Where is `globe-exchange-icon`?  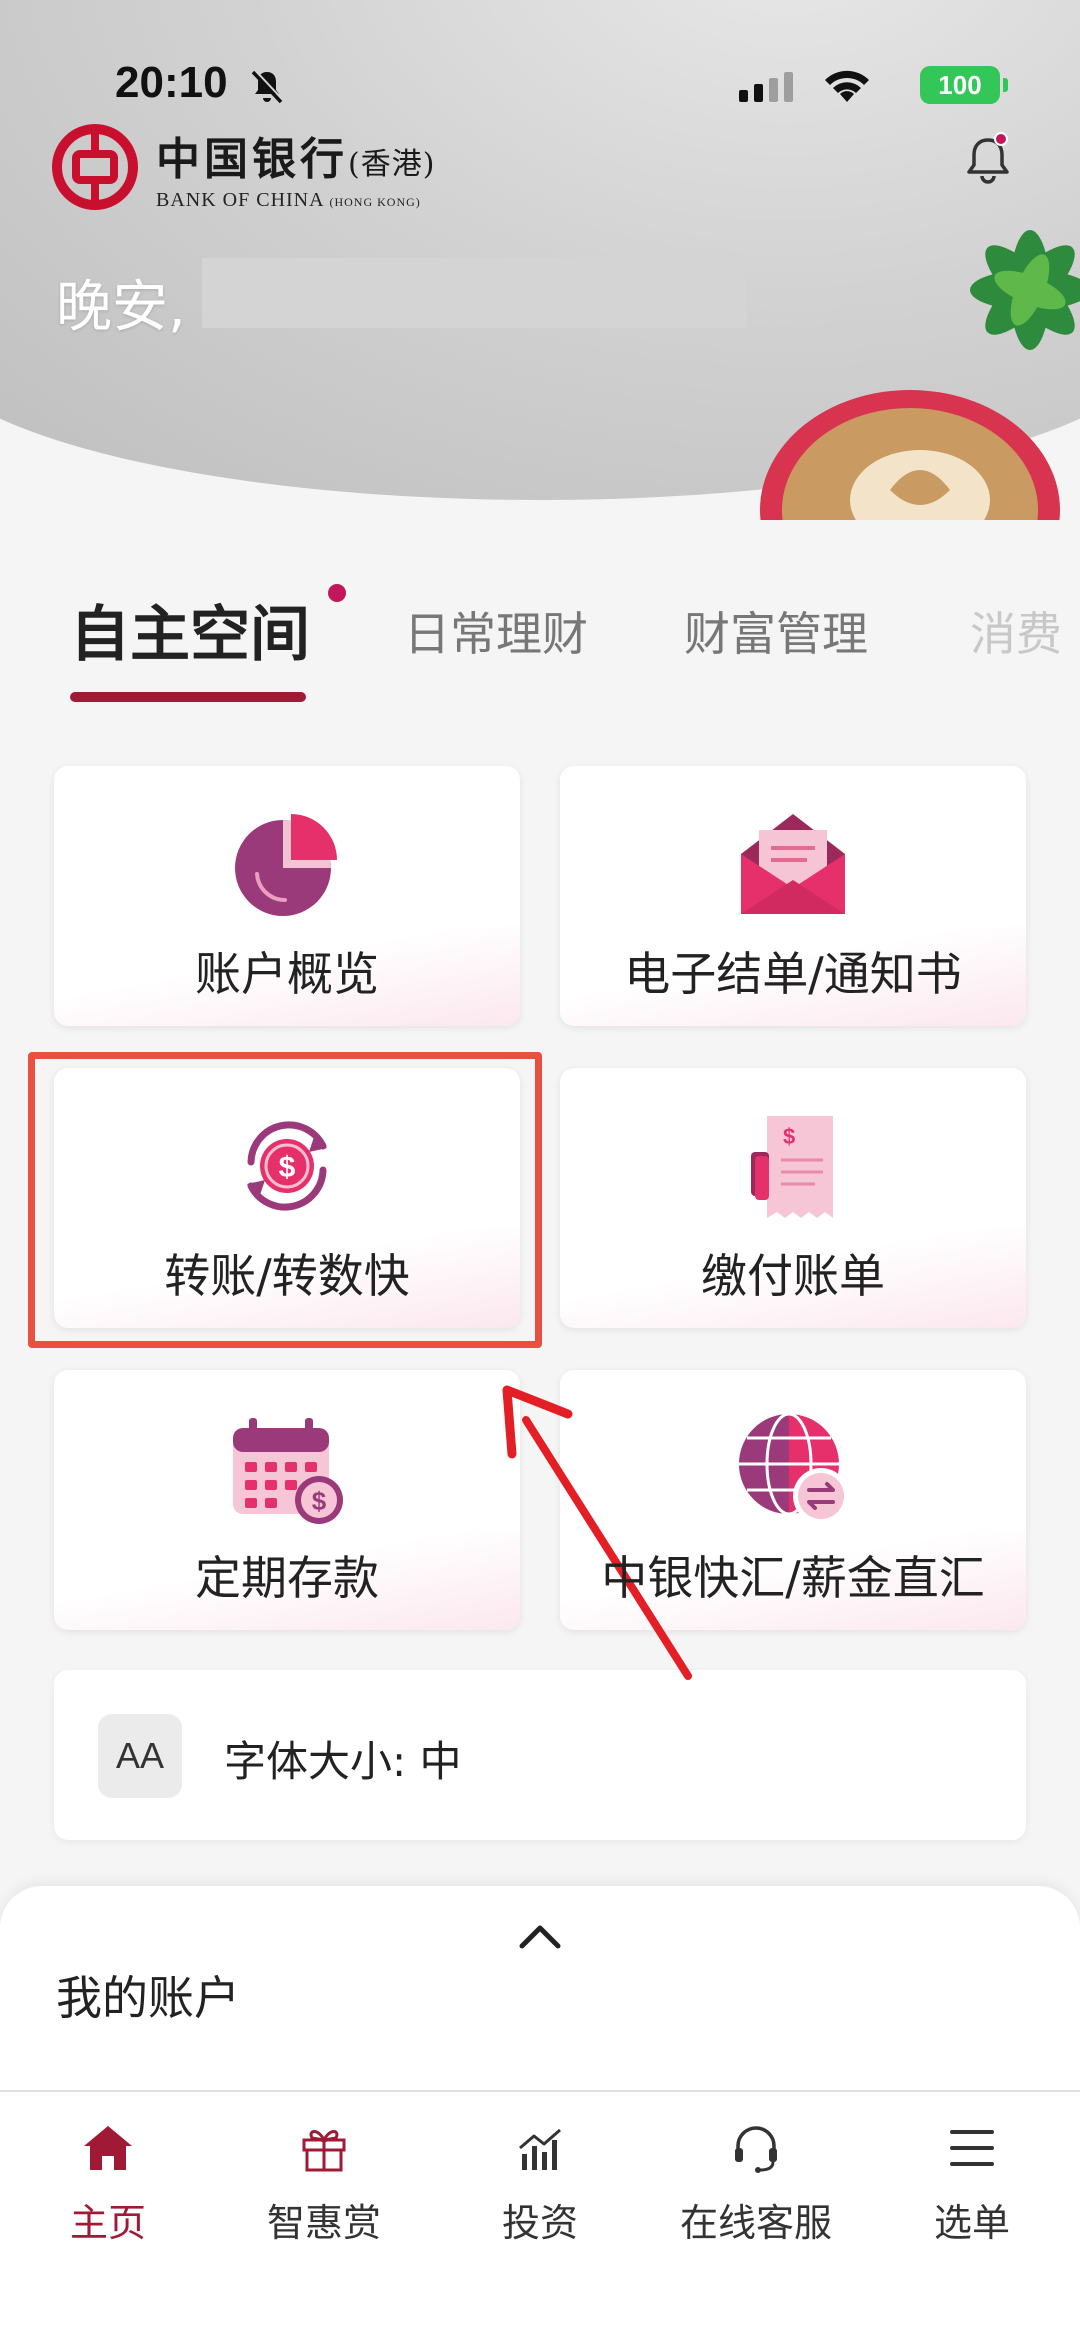 globe-exchange-icon is located at coordinates (794, 1468).